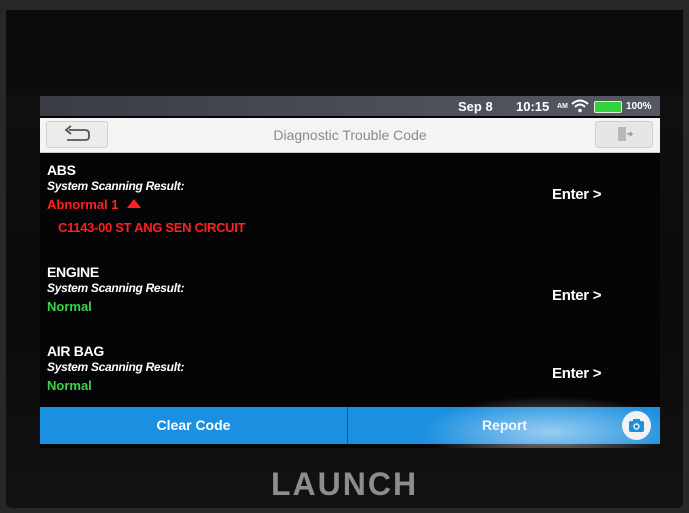 This screenshot has width=689, height=513. Describe the element at coordinates (146, 204) in the screenshot. I see `system-status: Abnormal 1` at that location.